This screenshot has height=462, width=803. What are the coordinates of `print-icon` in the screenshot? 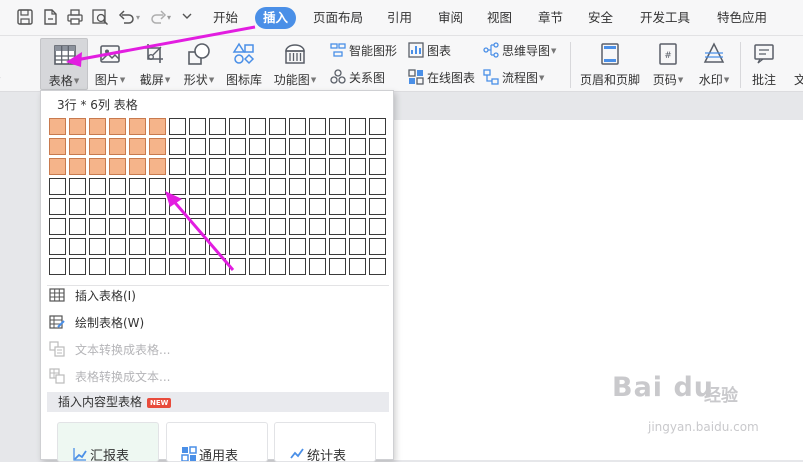 It's located at (75, 17).